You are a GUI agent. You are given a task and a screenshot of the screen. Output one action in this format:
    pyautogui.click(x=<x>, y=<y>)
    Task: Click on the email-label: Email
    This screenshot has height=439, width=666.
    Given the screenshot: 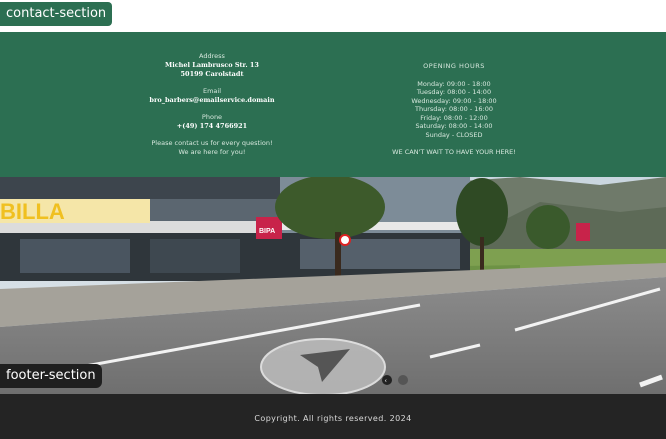 What is the action you would take?
    pyautogui.click(x=212, y=91)
    